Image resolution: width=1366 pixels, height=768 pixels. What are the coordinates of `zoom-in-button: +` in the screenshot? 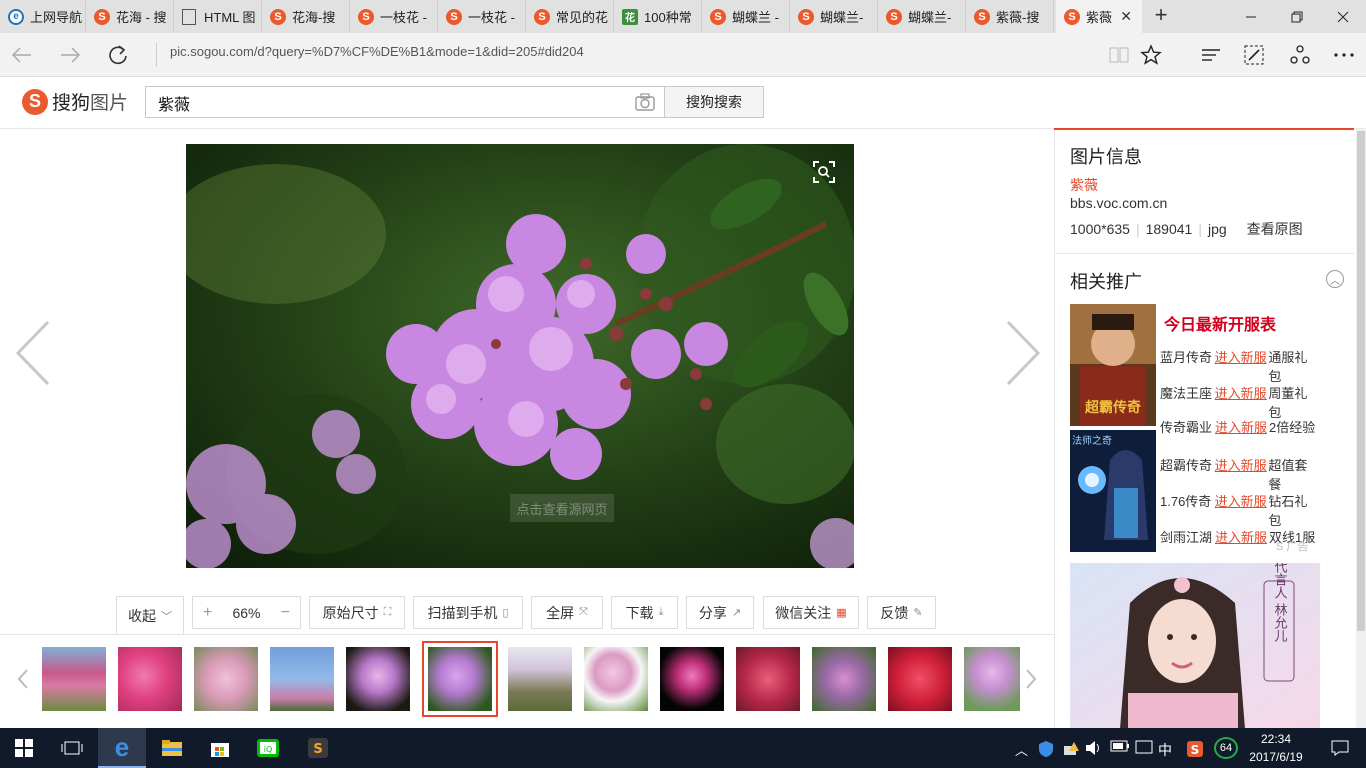 It's located at (207, 613).